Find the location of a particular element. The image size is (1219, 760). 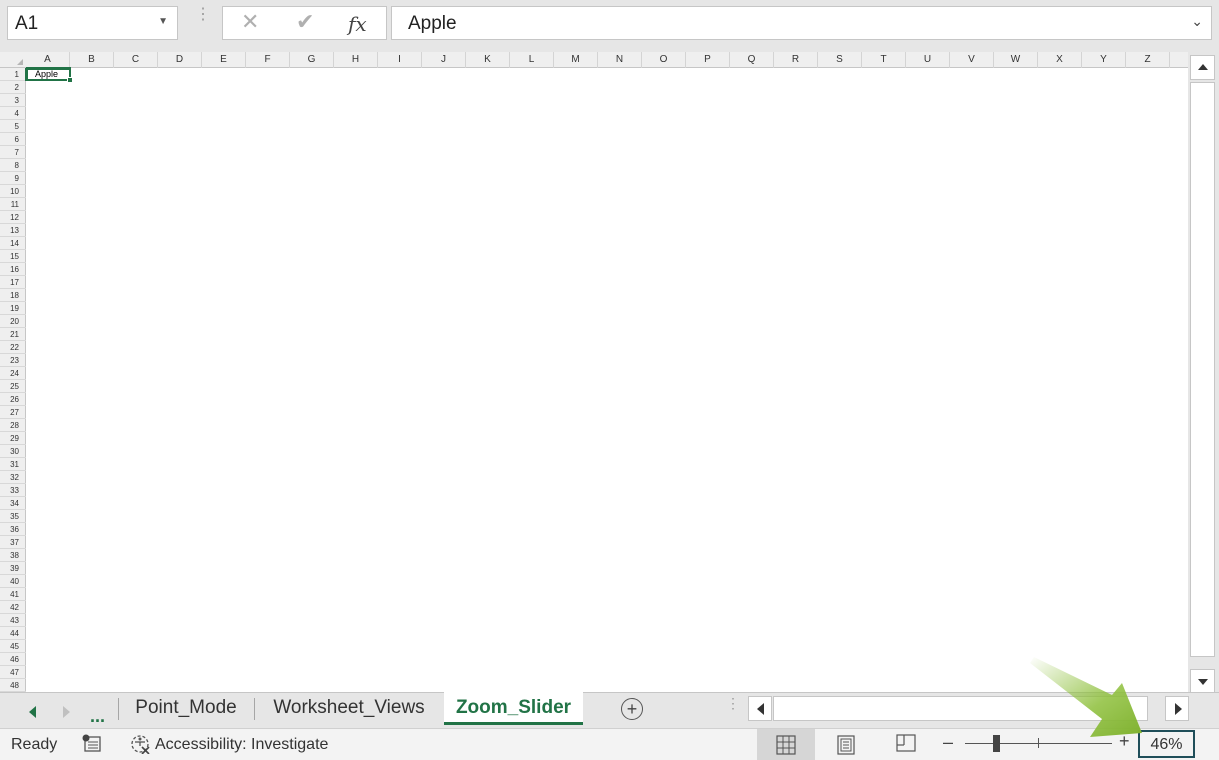

tab-point-mode: Point_Mode is located at coordinates (186, 708).